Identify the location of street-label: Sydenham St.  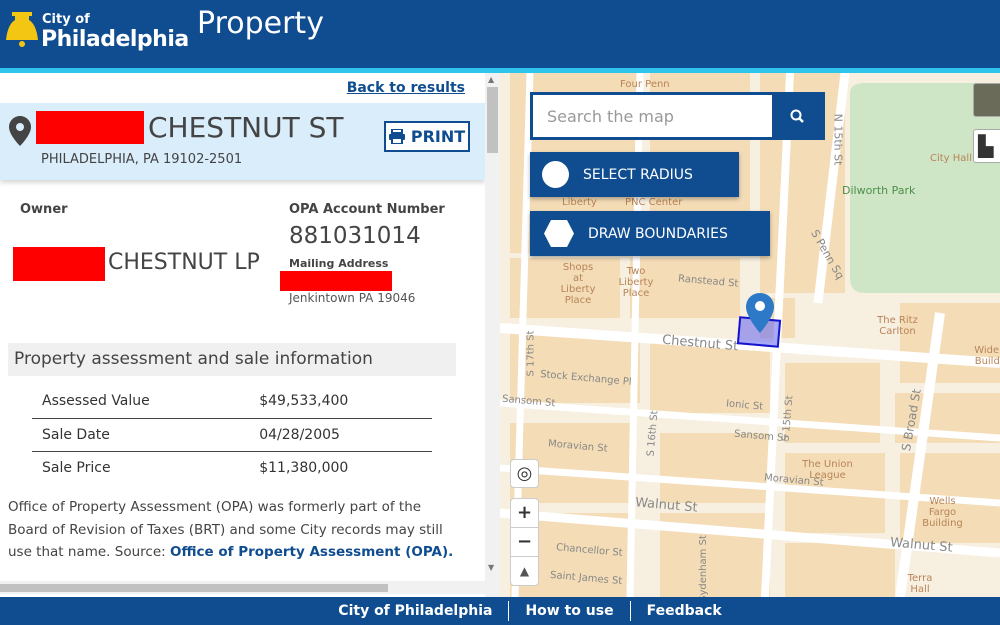
(703, 566).